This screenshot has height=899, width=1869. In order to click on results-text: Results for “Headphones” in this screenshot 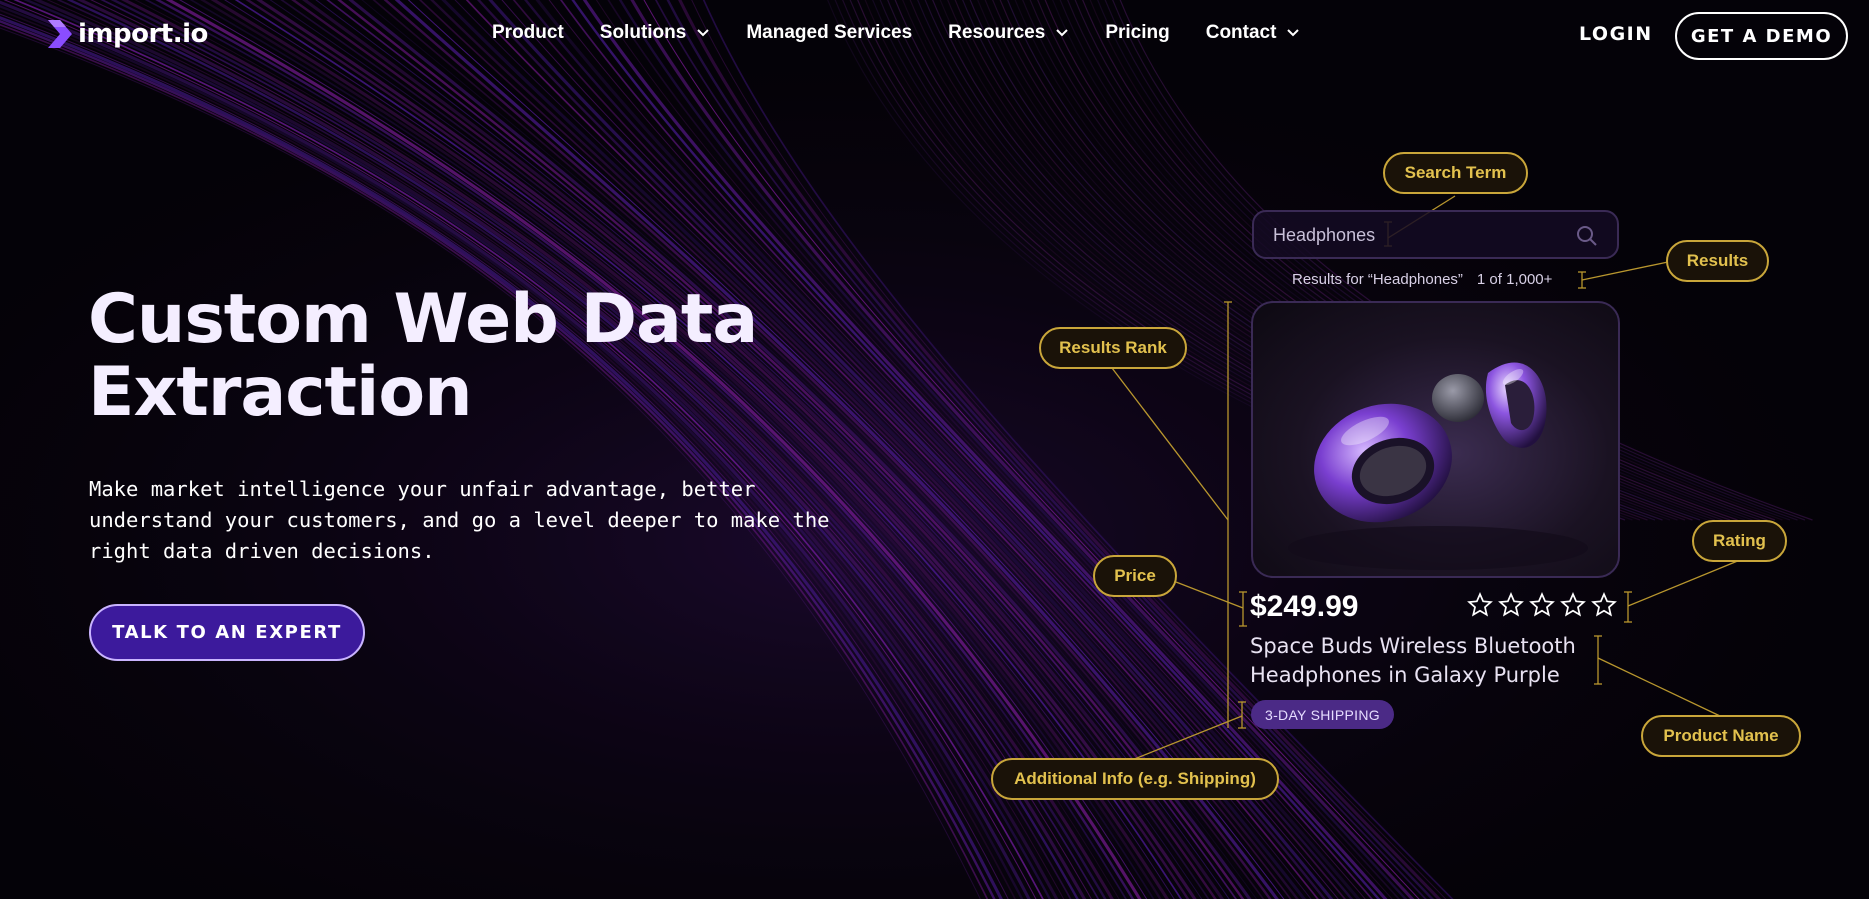, I will do `click(1377, 279)`.